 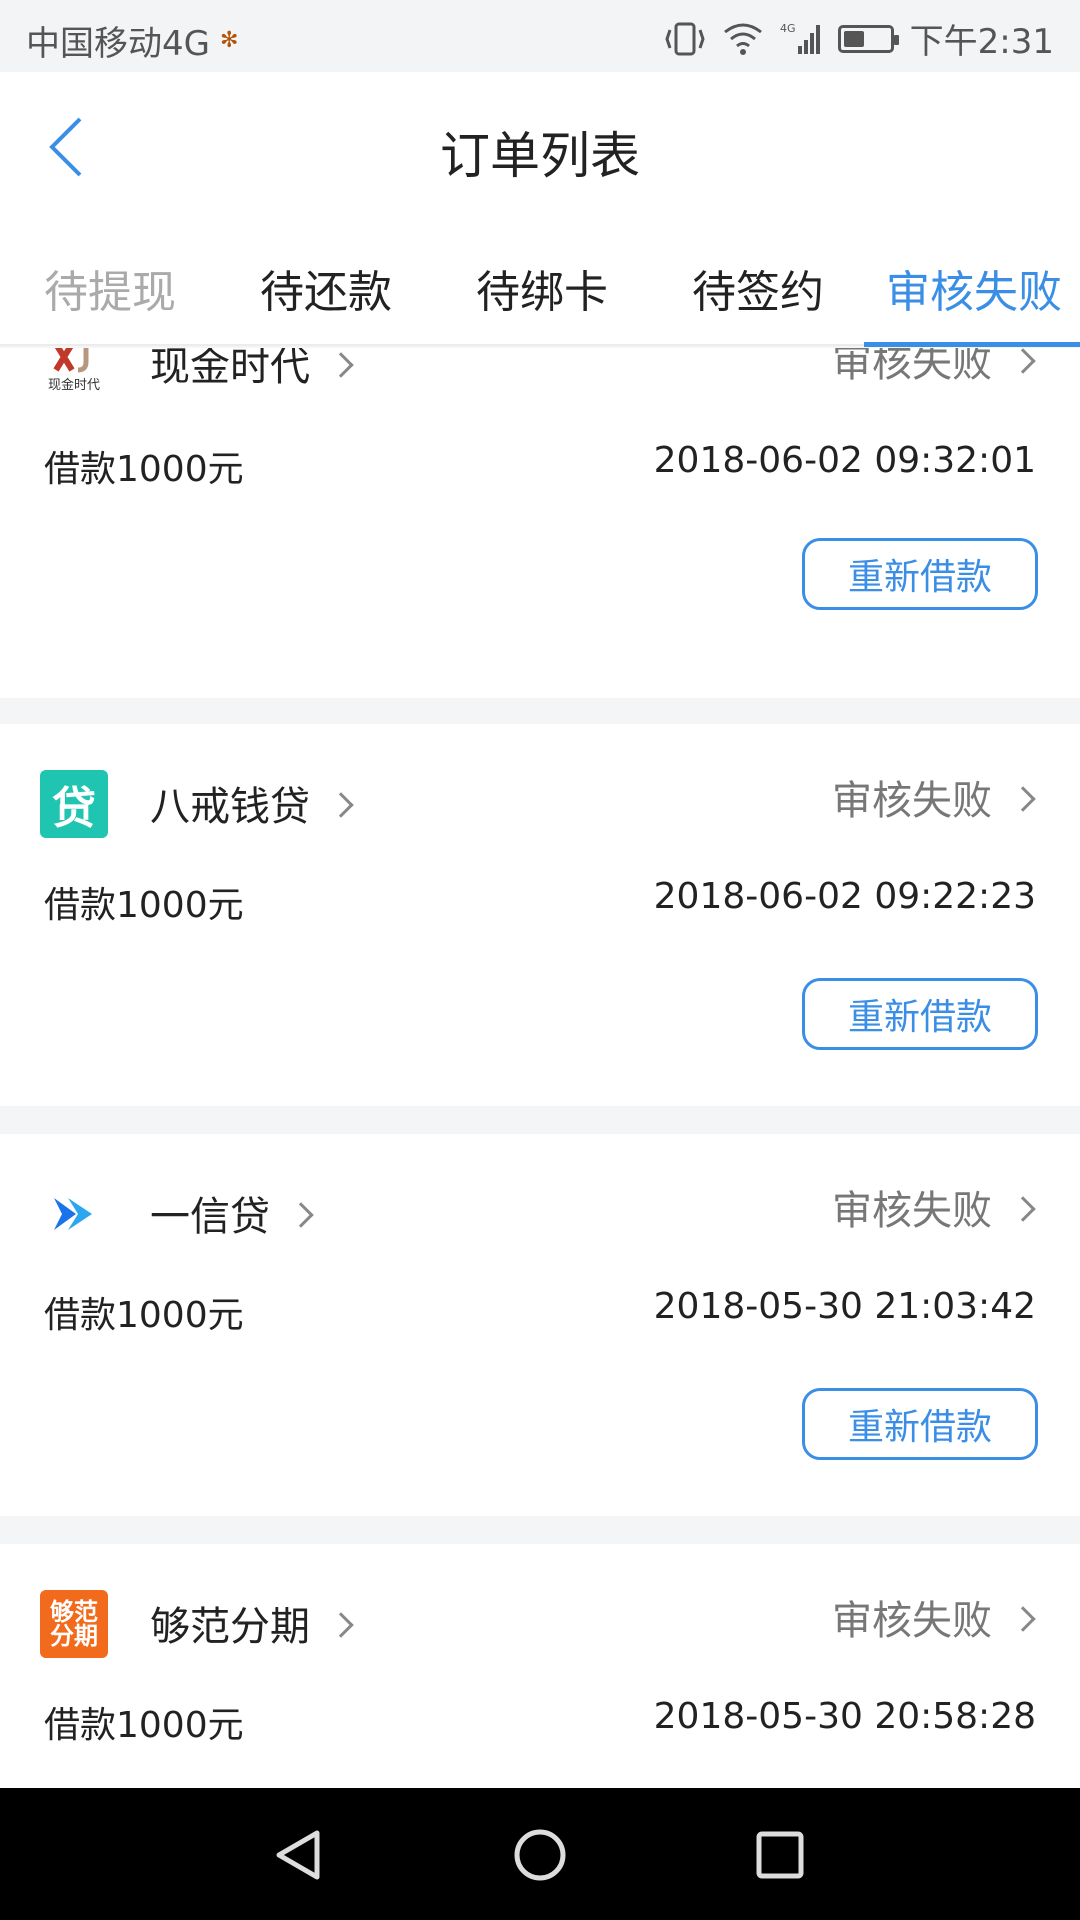 I want to click on logo-glyph: 贷, so click(x=74, y=808).